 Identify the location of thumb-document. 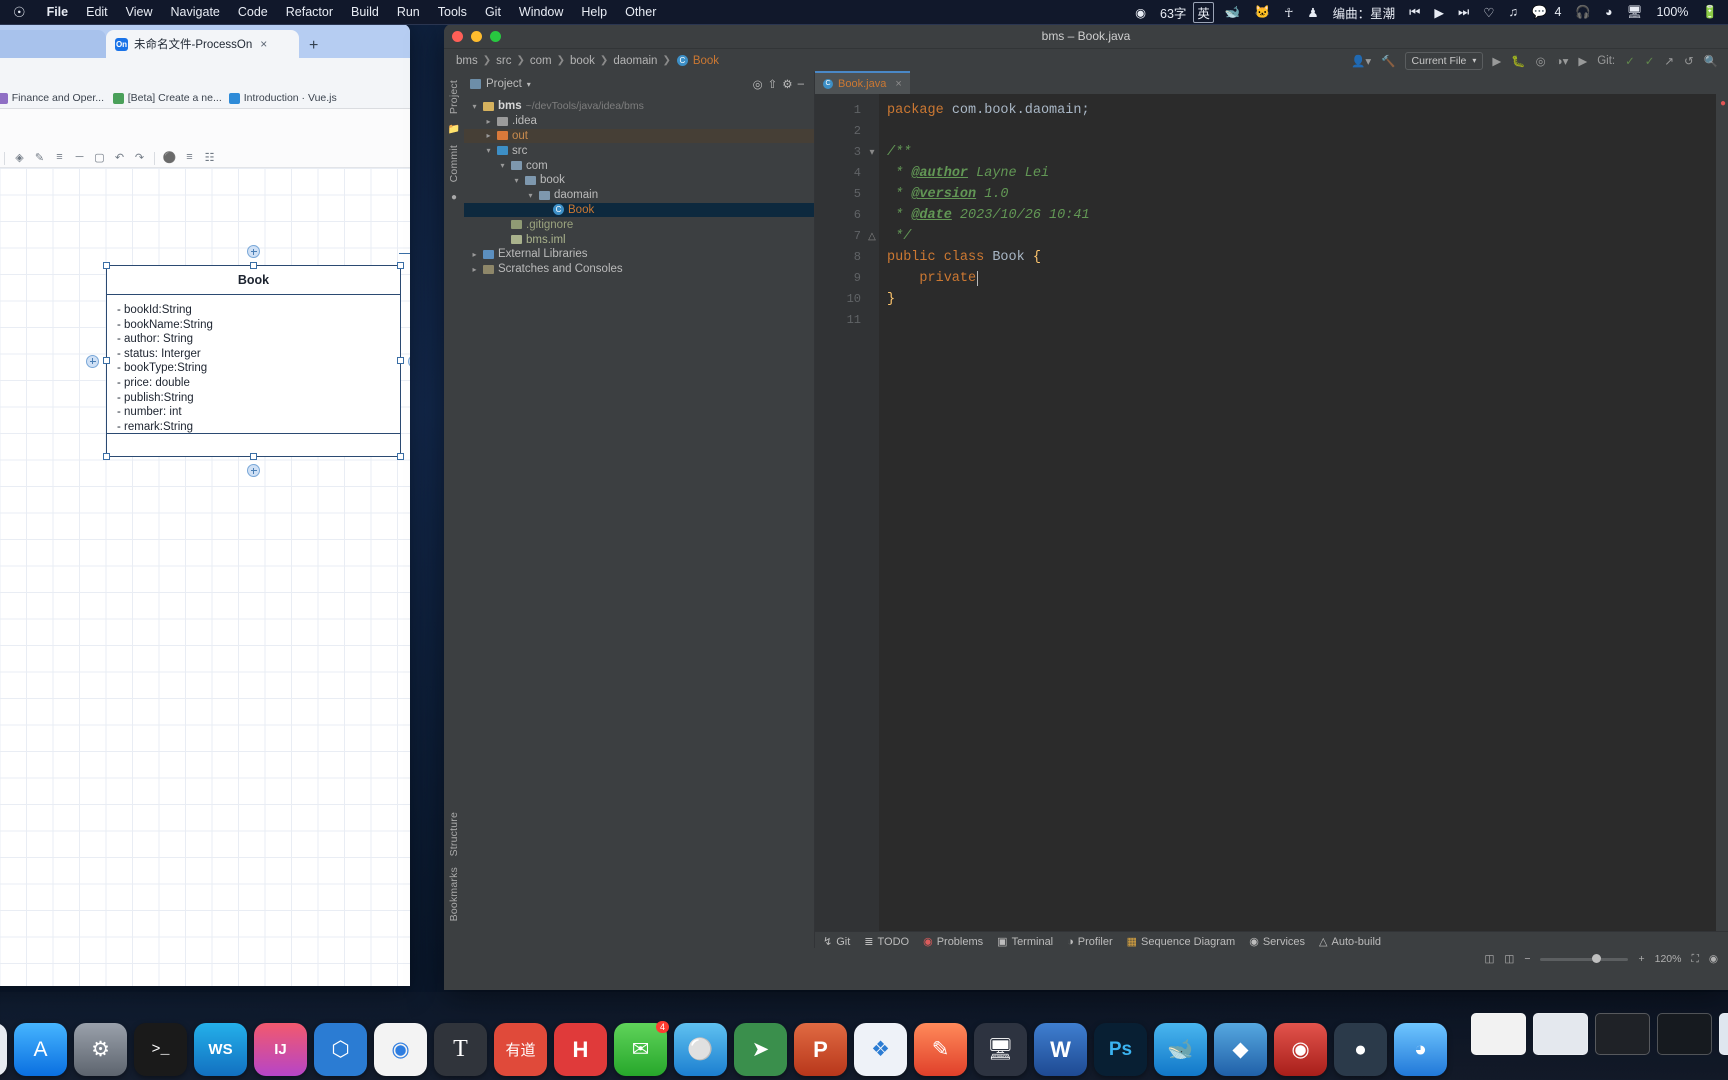
(1498, 1034).